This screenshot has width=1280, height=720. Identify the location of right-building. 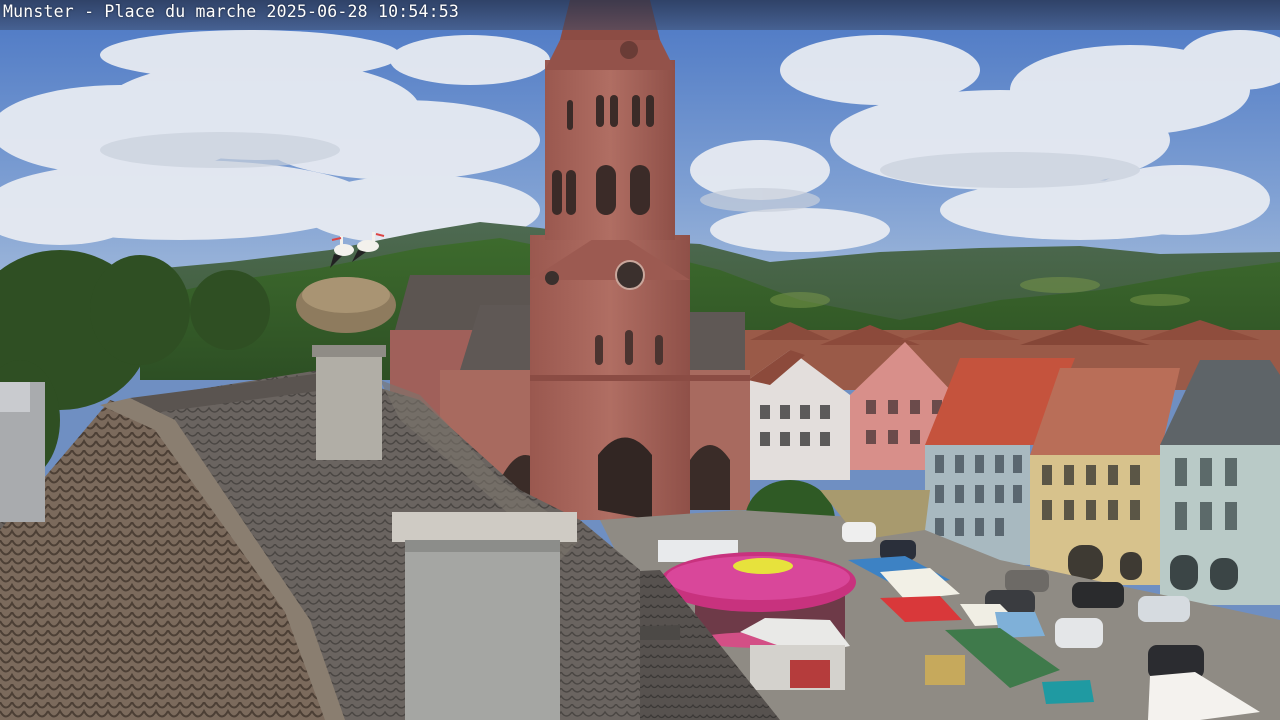
(1220, 482).